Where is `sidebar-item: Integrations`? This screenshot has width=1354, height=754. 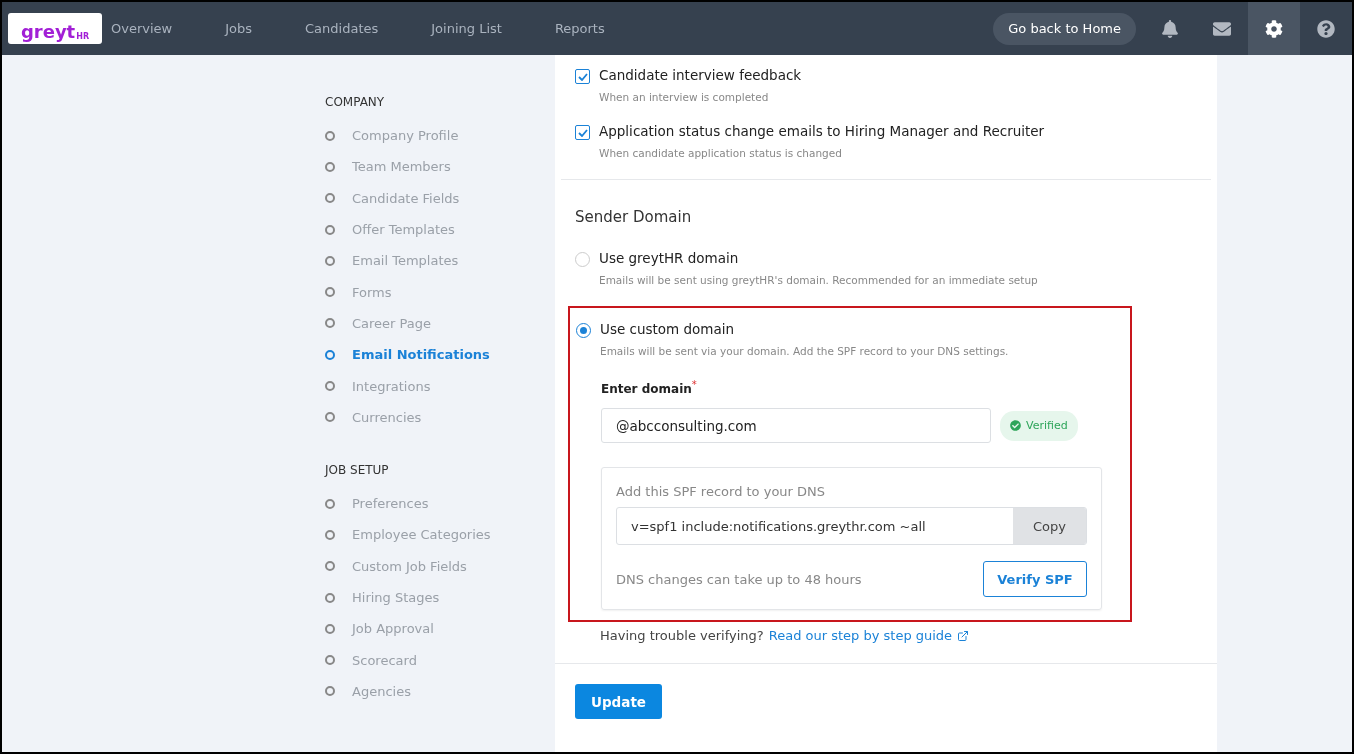 sidebar-item: Integrations is located at coordinates (440, 386).